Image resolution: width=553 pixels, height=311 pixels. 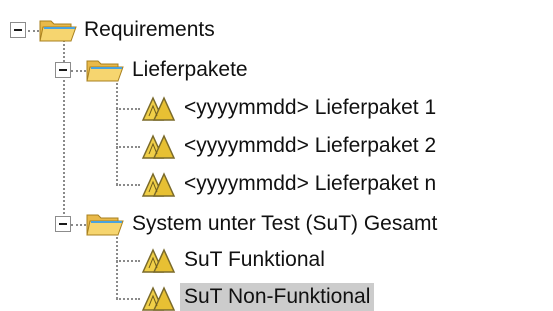 What do you see at coordinates (149, 29) in the screenshot?
I see `tree-node-label: Requirements` at bounding box center [149, 29].